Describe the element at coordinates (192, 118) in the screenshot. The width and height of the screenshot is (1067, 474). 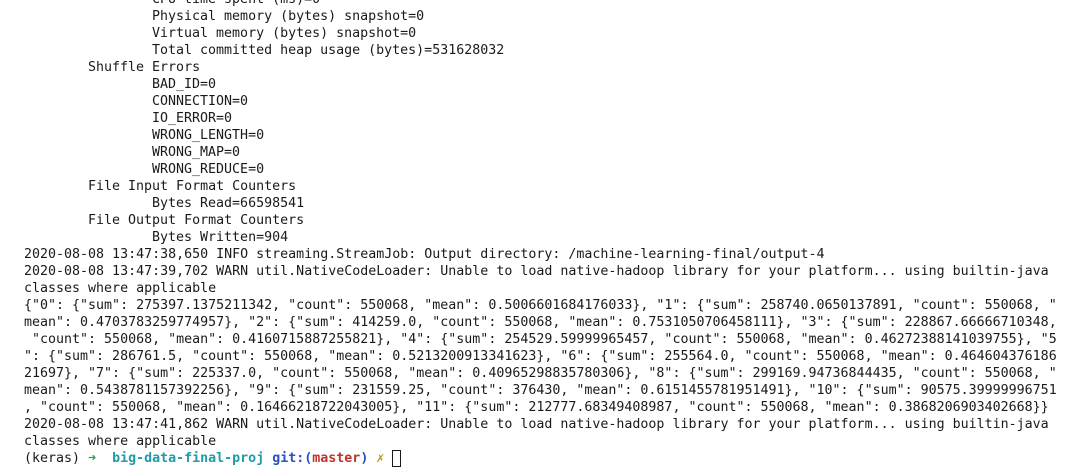
I see `output-line: IO_ERROR=0` at that location.